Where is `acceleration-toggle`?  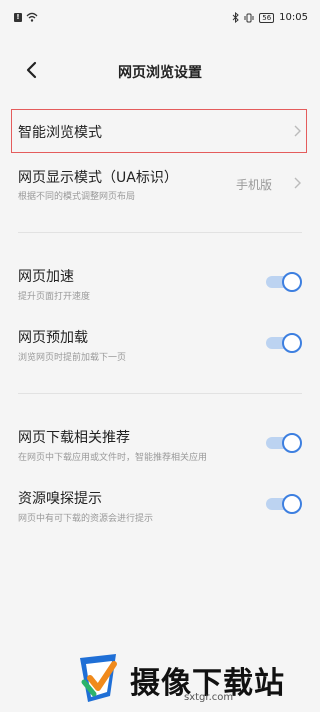 acceleration-toggle is located at coordinates (284, 282).